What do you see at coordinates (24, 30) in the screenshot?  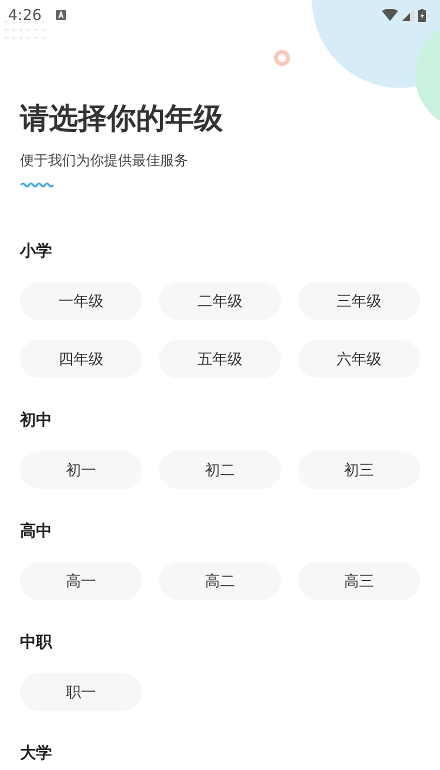 I see `dots-decoration-drawing` at bounding box center [24, 30].